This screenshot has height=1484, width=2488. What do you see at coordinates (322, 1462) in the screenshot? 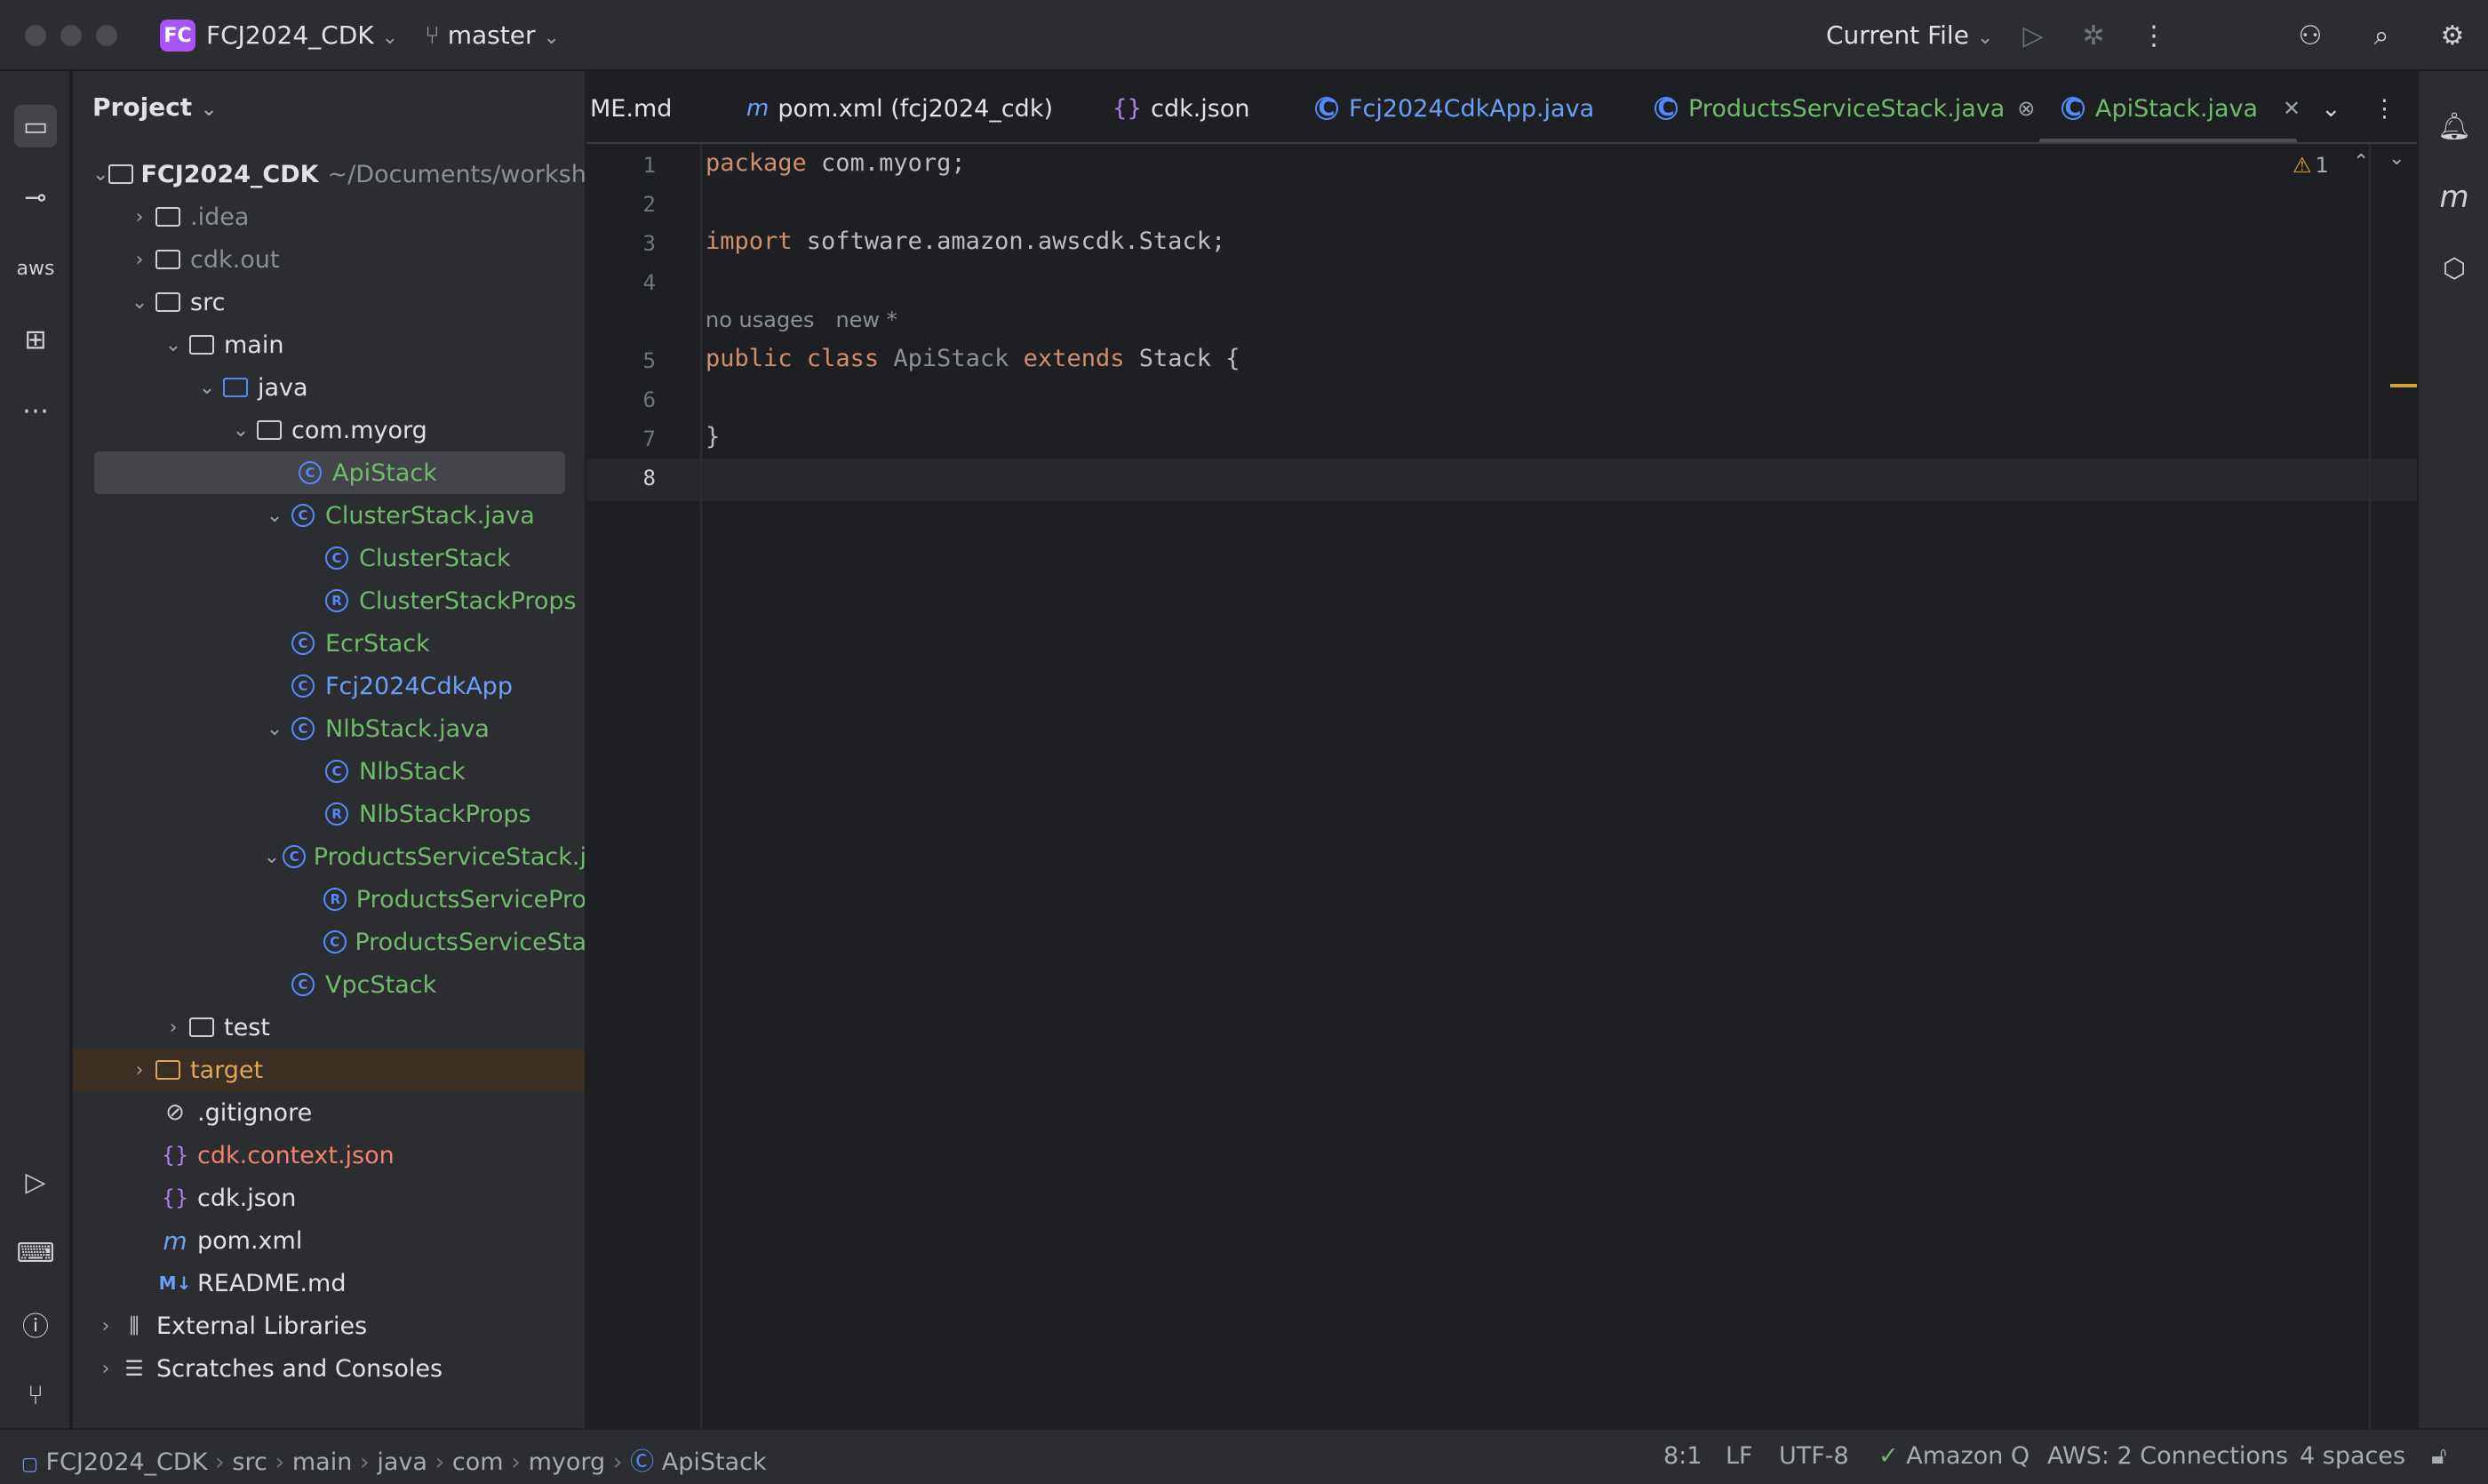
I see `breadcrumb-item: main` at bounding box center [322, 1462].